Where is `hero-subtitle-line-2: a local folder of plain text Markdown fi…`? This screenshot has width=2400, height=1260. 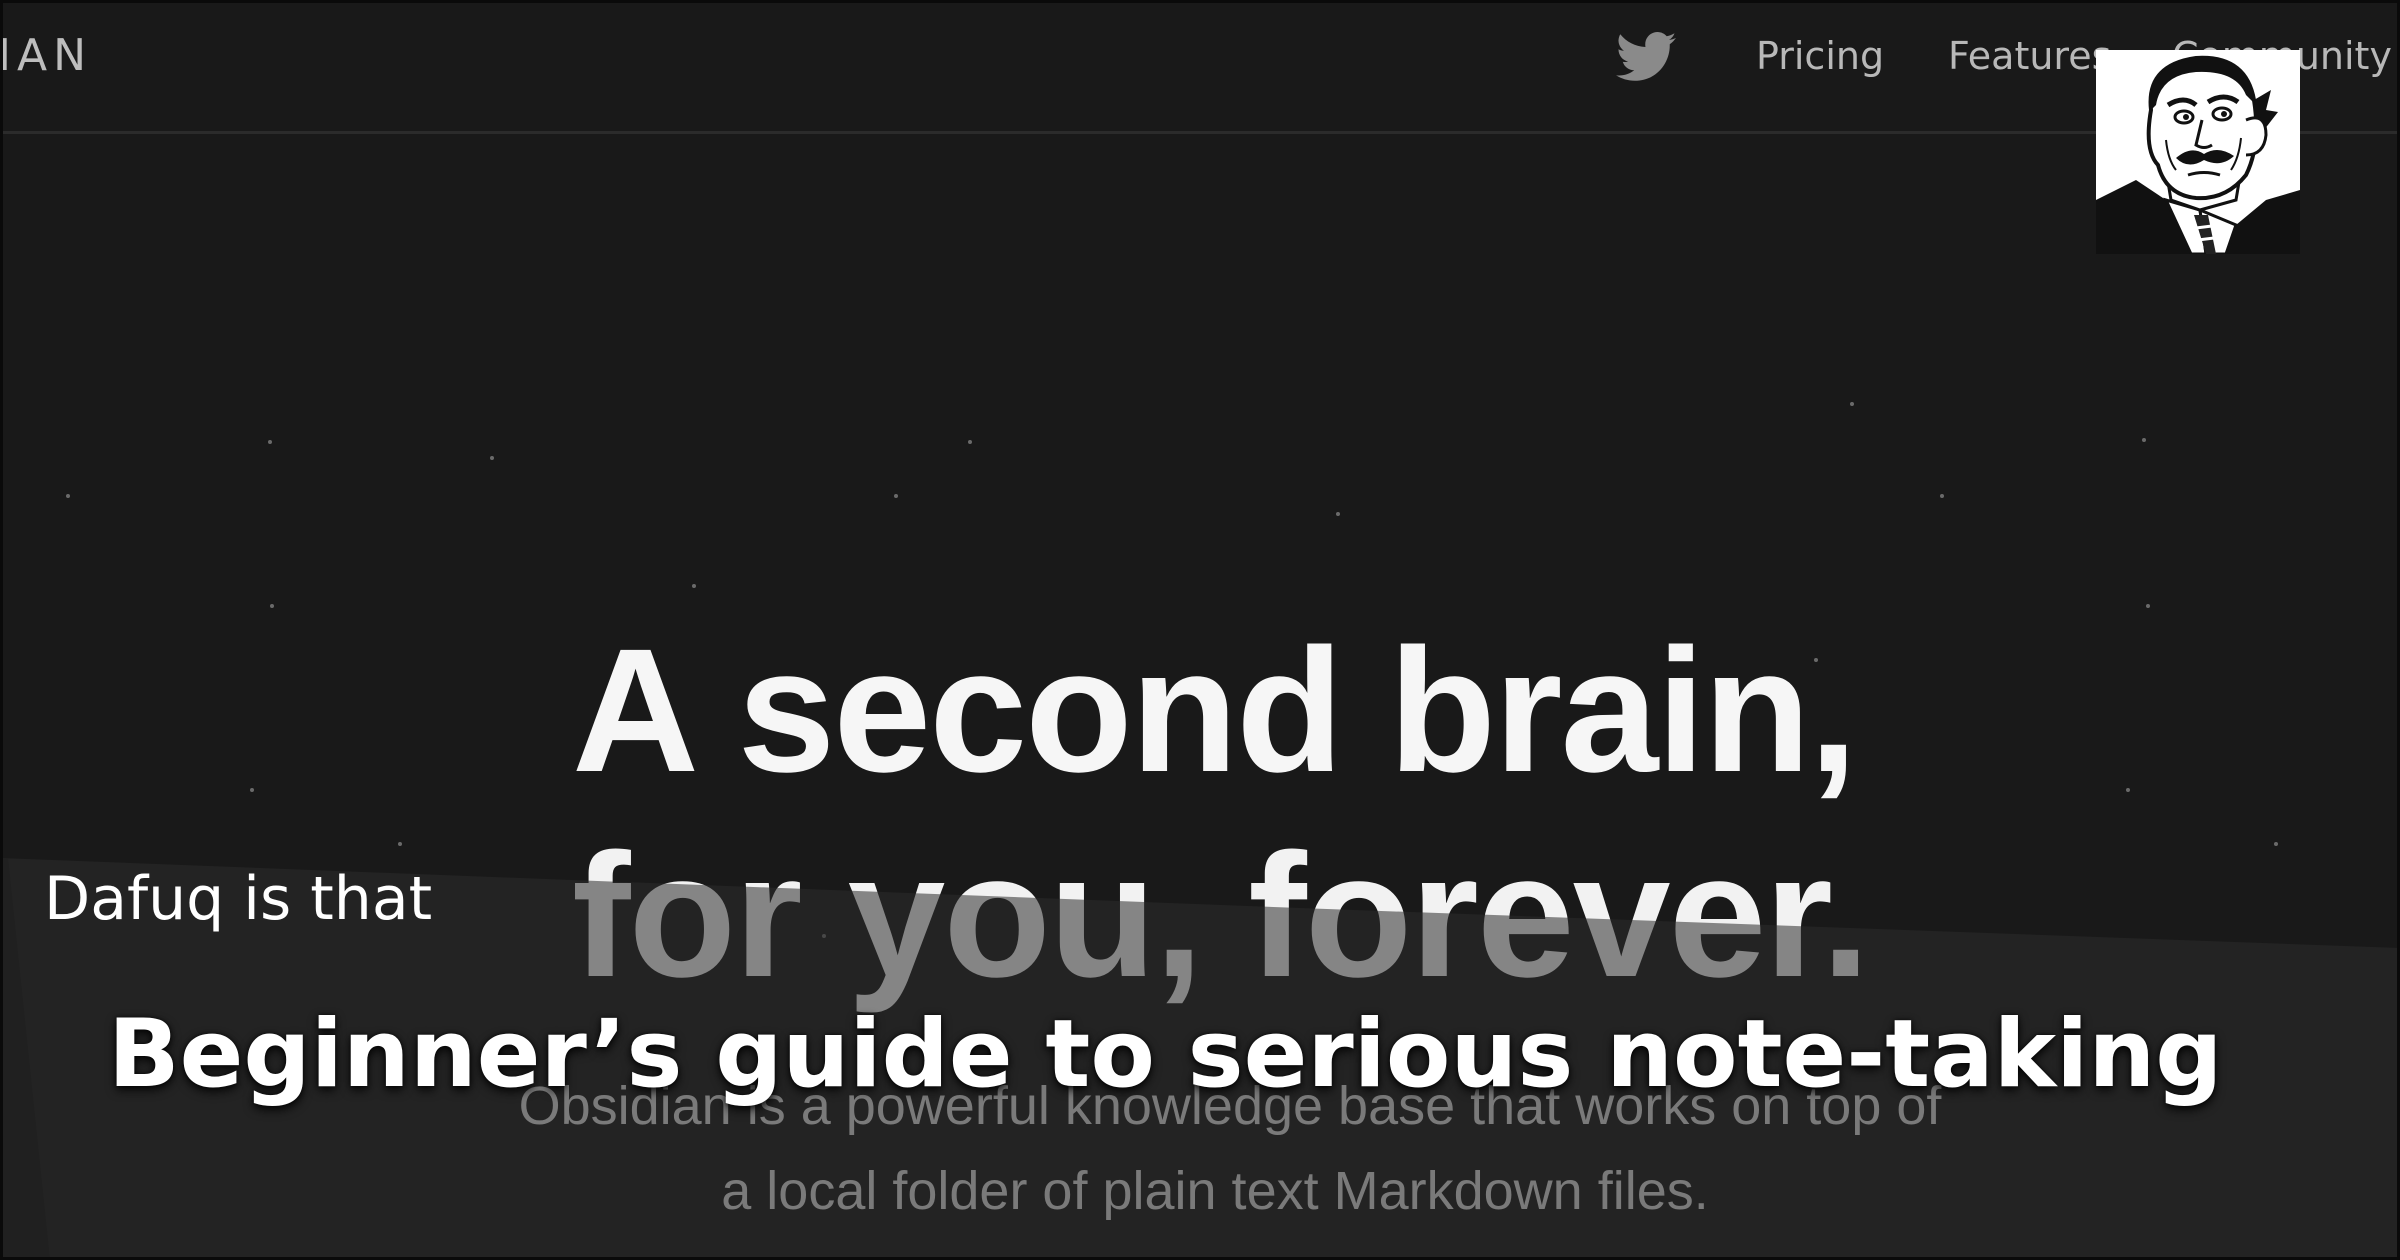 hero-subtitle-line-2: a local folder of plain text Markdown fi… is located at coordinates (1215, 1191).